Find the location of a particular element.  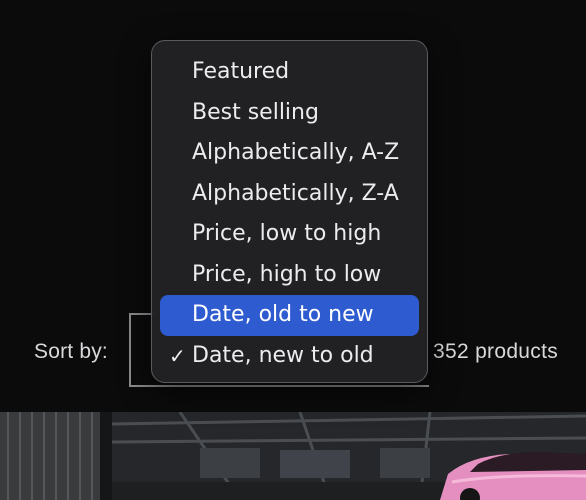

sort-option-label: Price, low to high is located at coordinates (287, 233).